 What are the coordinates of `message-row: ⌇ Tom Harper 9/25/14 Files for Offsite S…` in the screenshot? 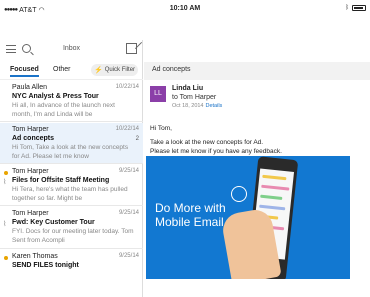 It's located at (71, 185).